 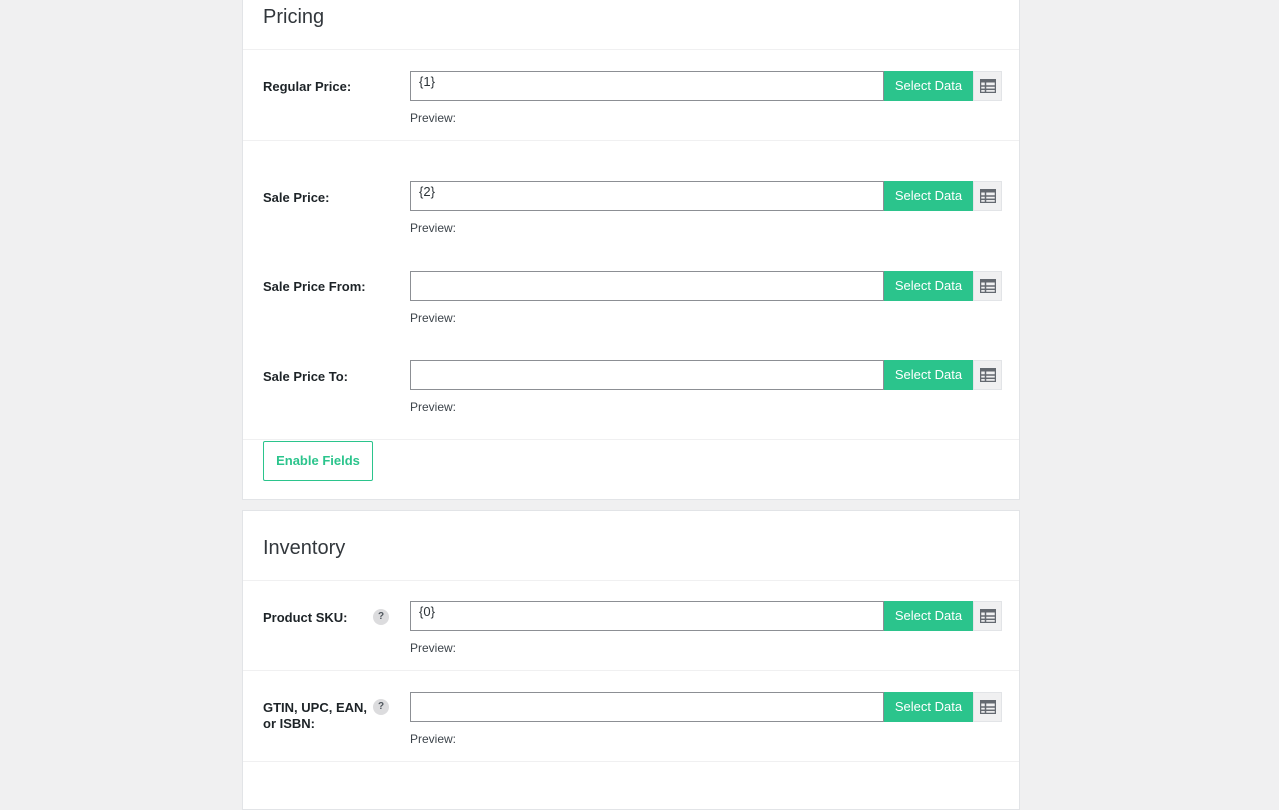 I want to click on sale-price-preview: Preview:, so click(x=433, y=228).